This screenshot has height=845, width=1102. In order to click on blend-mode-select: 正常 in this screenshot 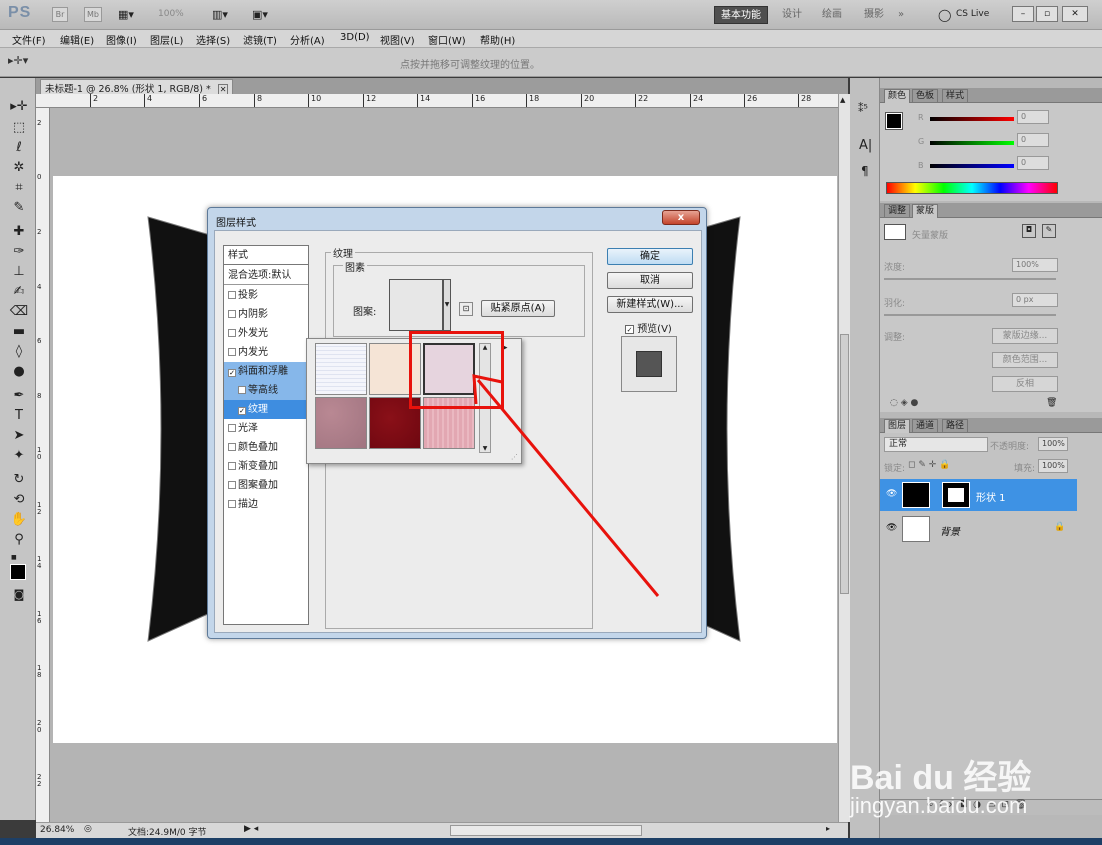, I will do `click(936, 444)`.